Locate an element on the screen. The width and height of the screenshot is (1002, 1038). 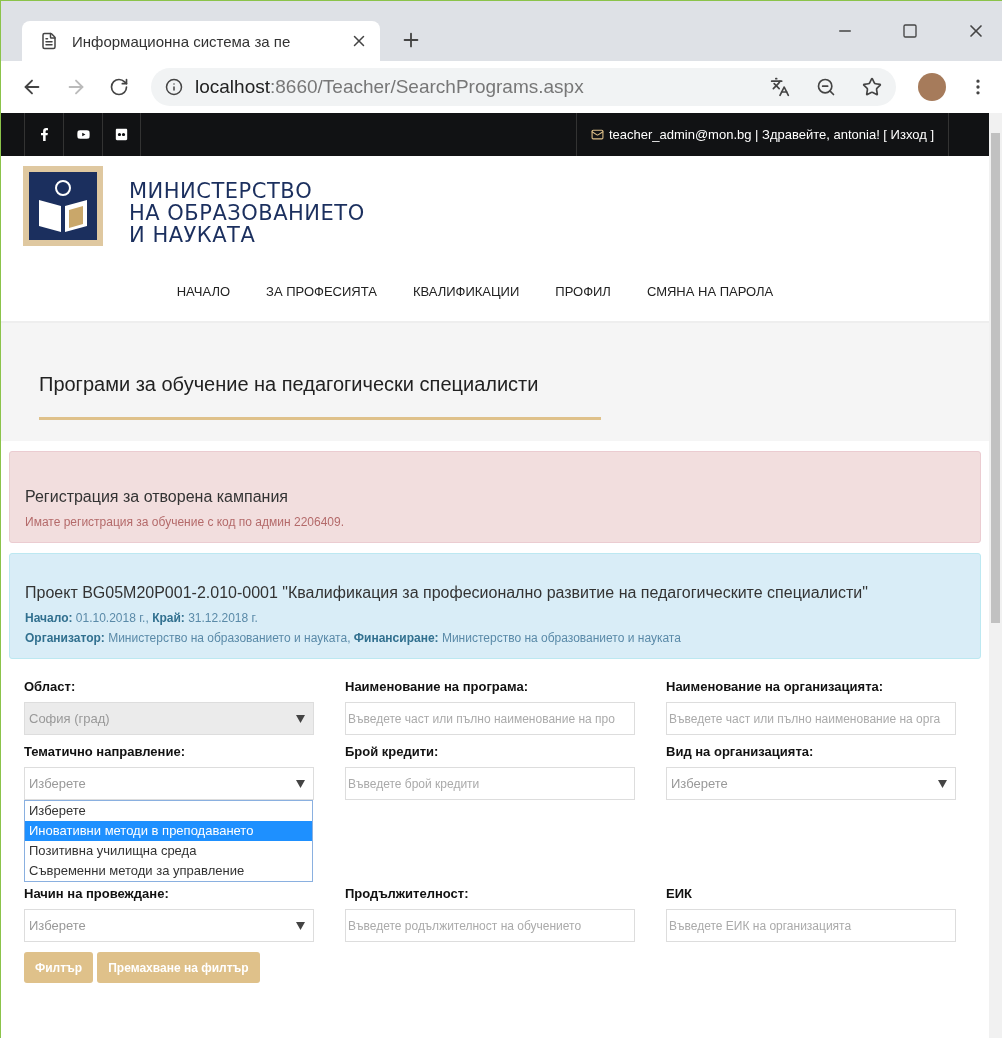
field-label: Наименование на програма: is located at coordinates (437, 687).